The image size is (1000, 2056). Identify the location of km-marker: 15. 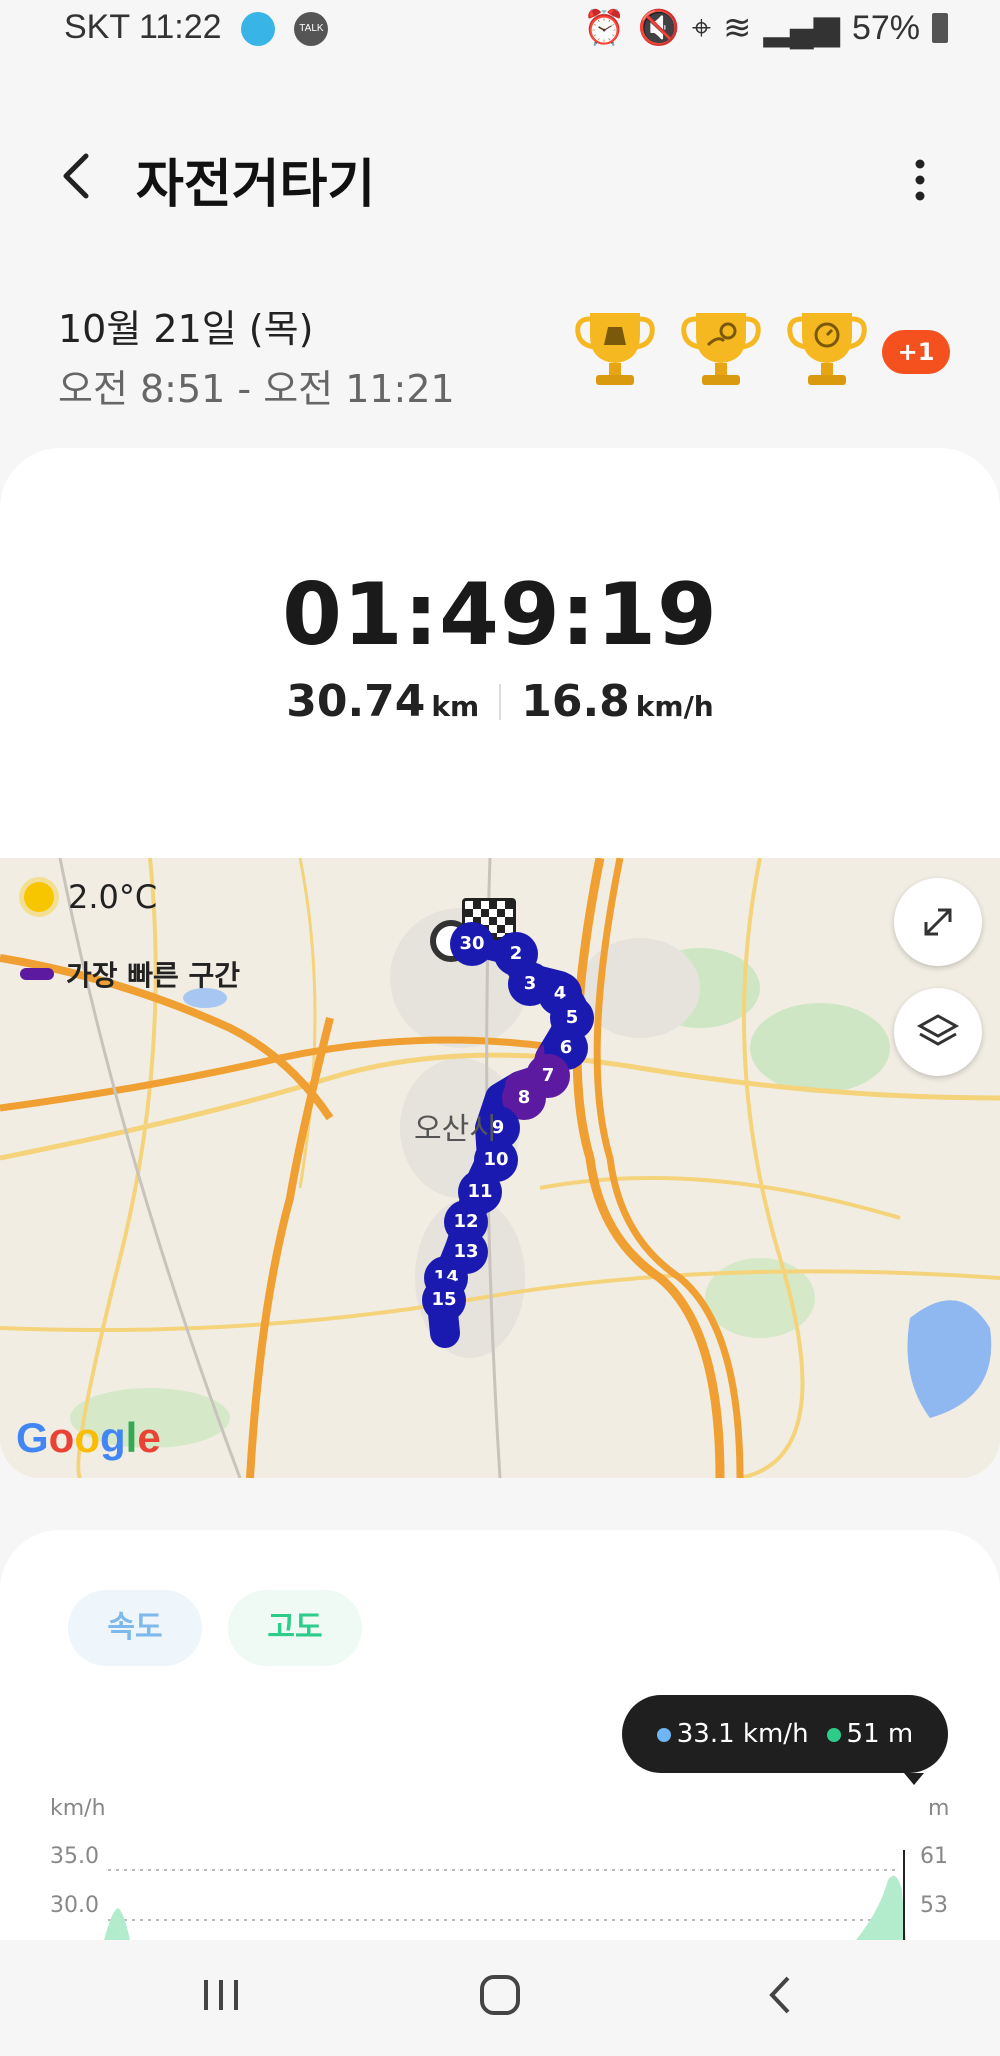
(444, 1300).